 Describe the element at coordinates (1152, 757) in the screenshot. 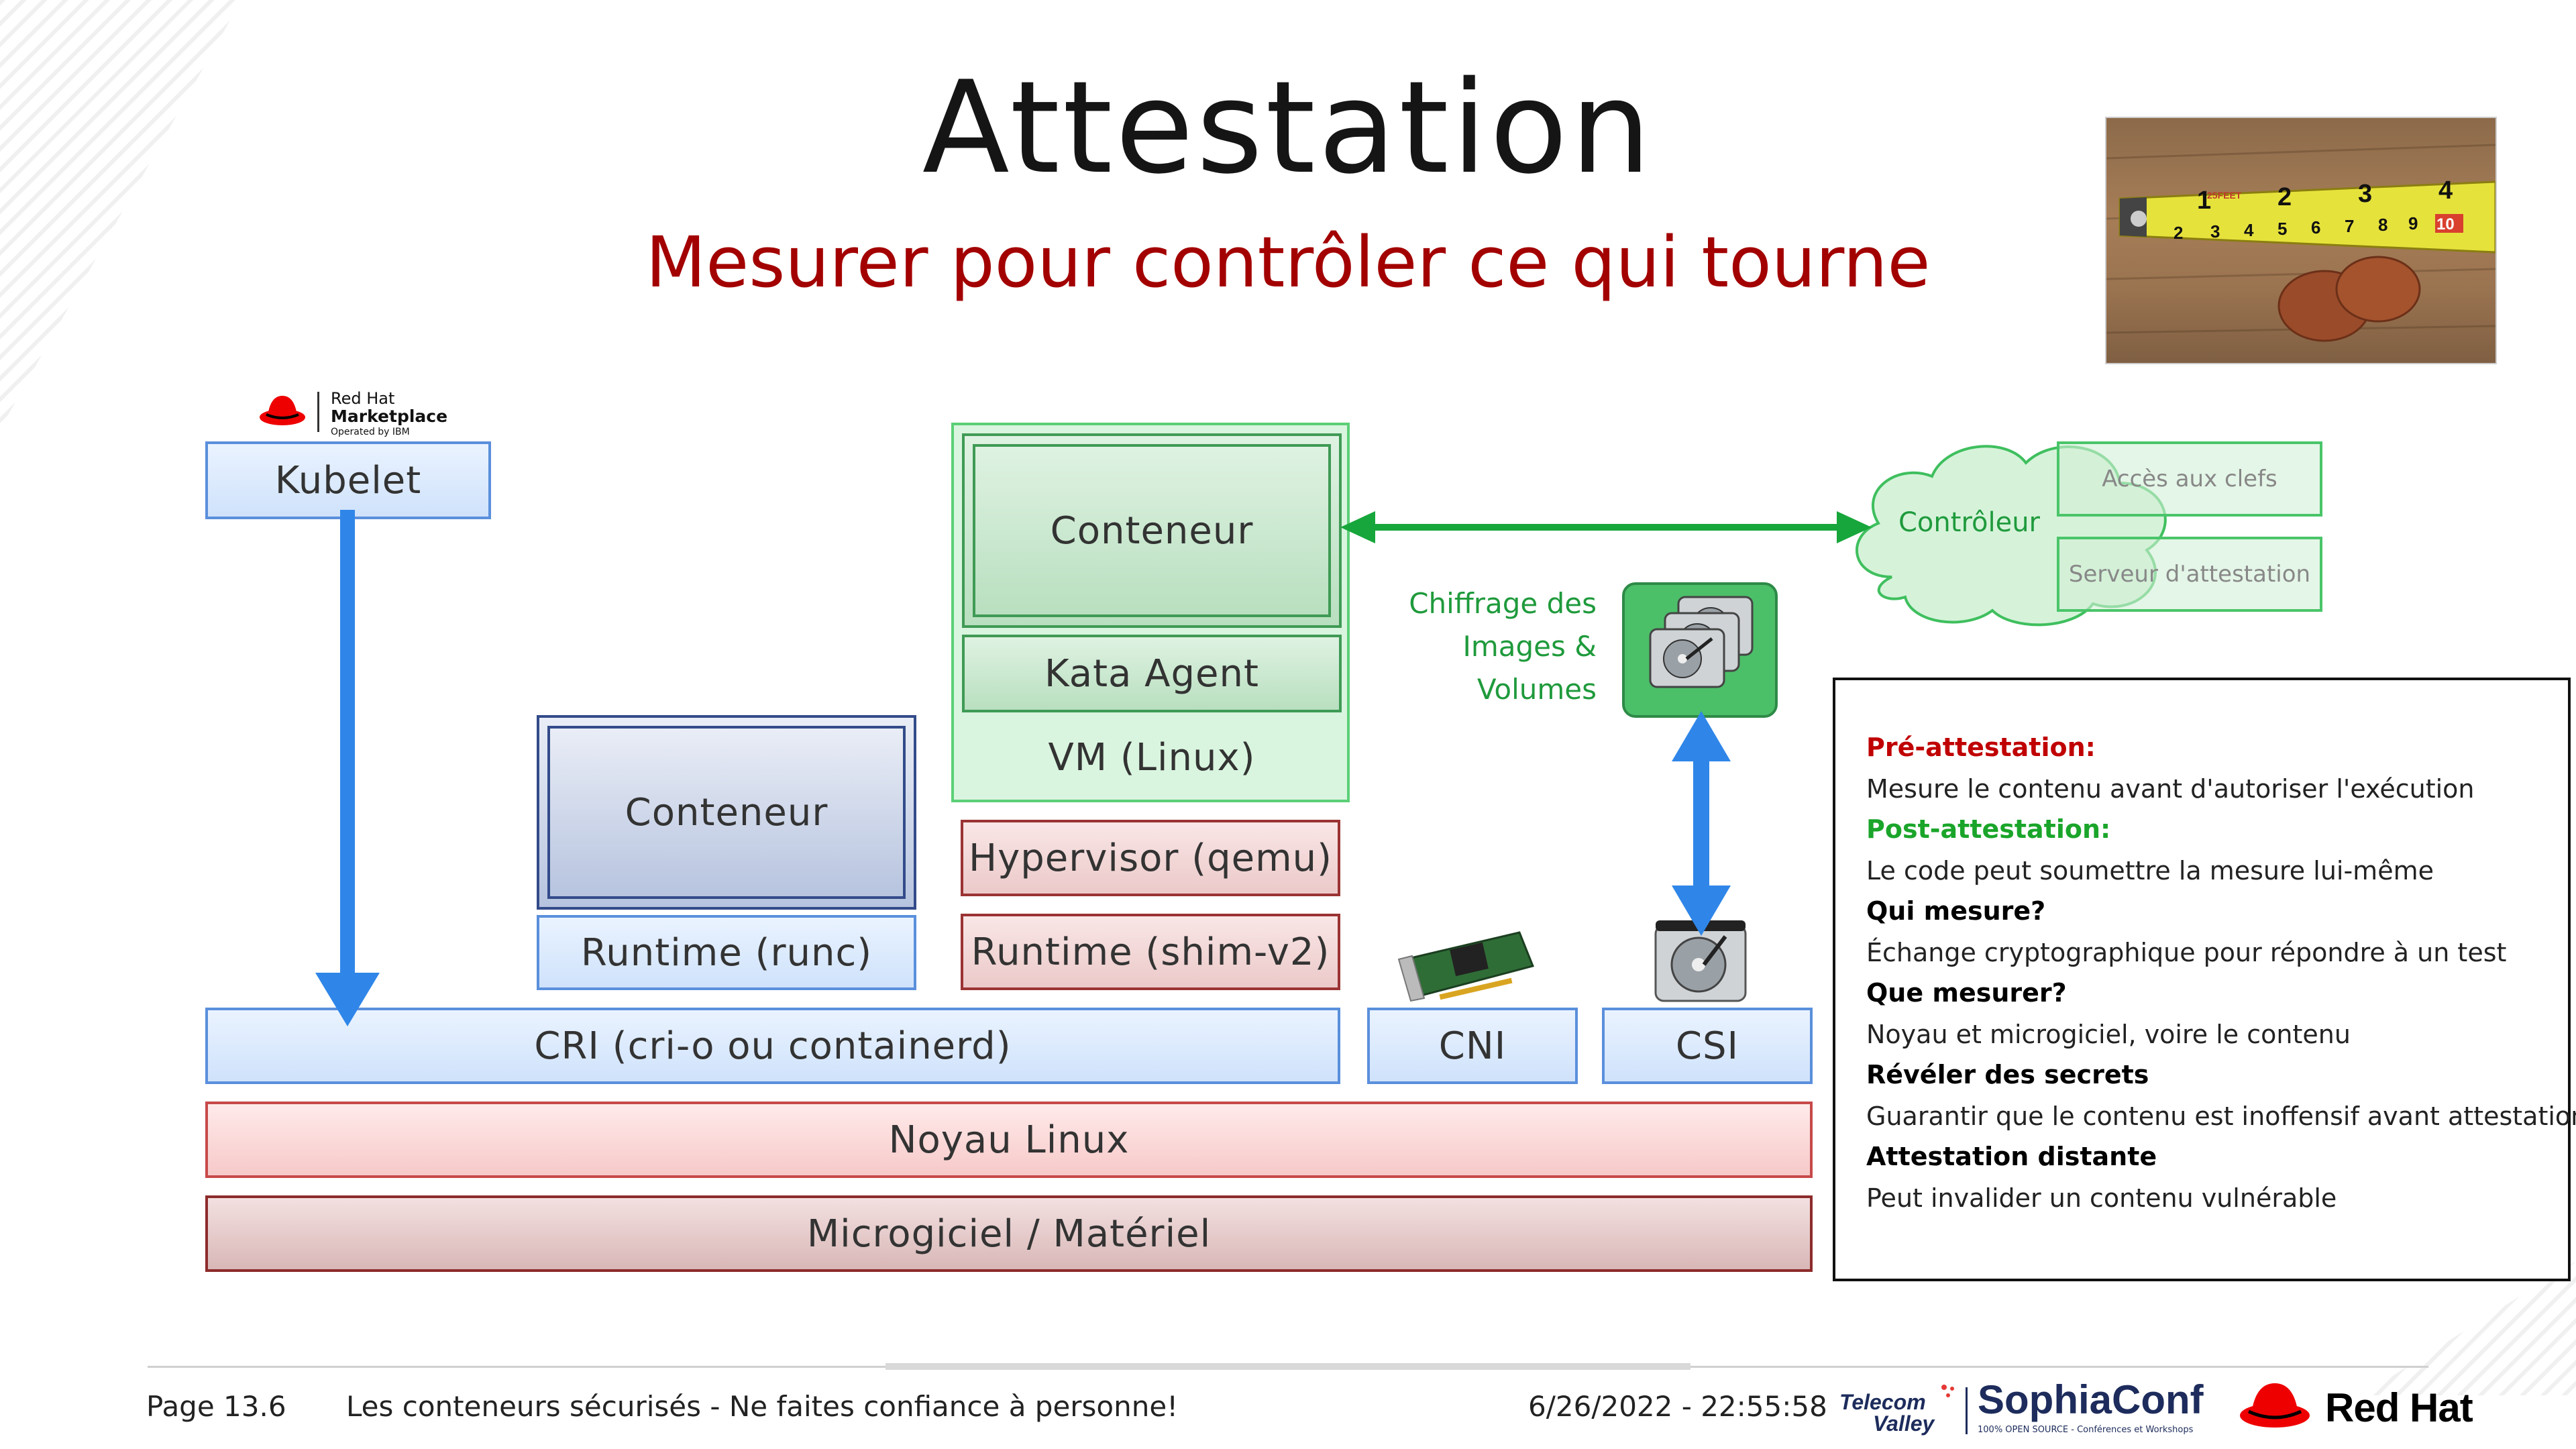

I see `vm-linux-label: VM (Linux)` at that location.